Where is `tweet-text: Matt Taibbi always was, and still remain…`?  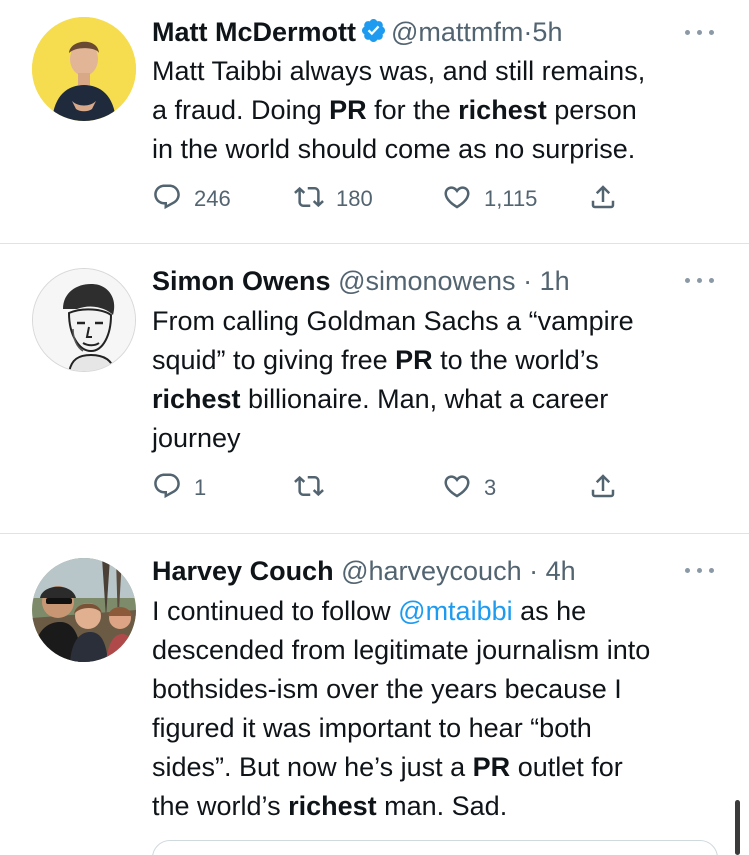 tweet-text: Matt Taibbi always was, and still remain… is located at coordinates (442, 110).